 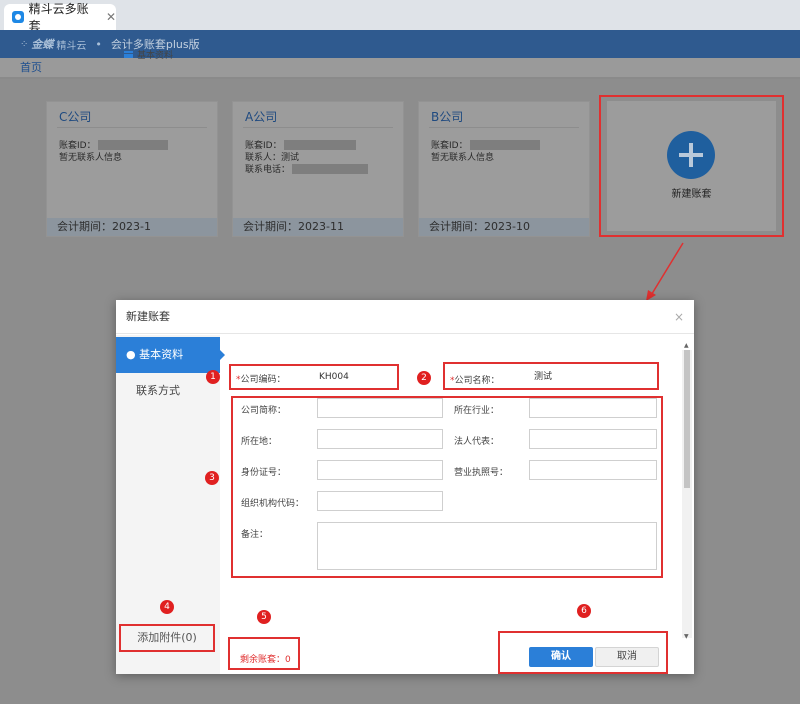 I want to click on badge-2: 2, so click(x=424, y=378).